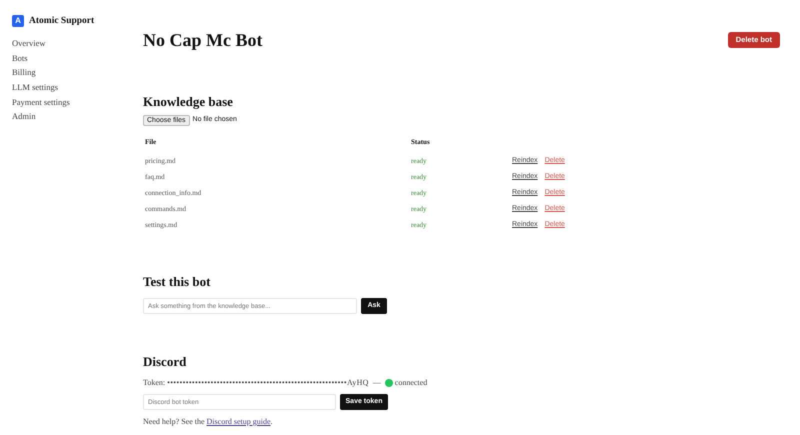 The height and width of the screenshot is (435, 800). What do you see at coordinates (65, 87) in the screenshot?
I see `sidebar-item: LLM settings` at bounding box center [65, 87].